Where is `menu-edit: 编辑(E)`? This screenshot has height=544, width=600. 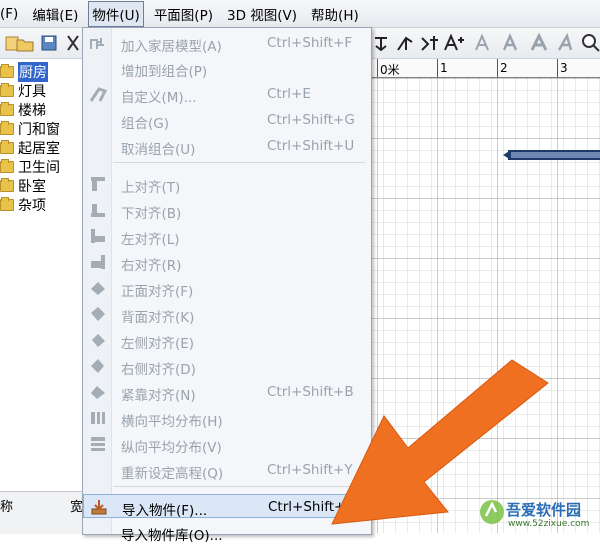 menu-edit: 编辑(E) is located at coordinates (55, 14).